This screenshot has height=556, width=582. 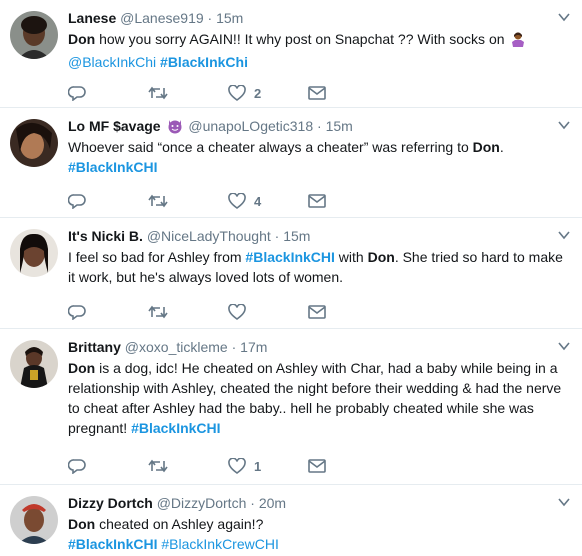 I want to click on like-button: 1, so click(x=268, y=466).